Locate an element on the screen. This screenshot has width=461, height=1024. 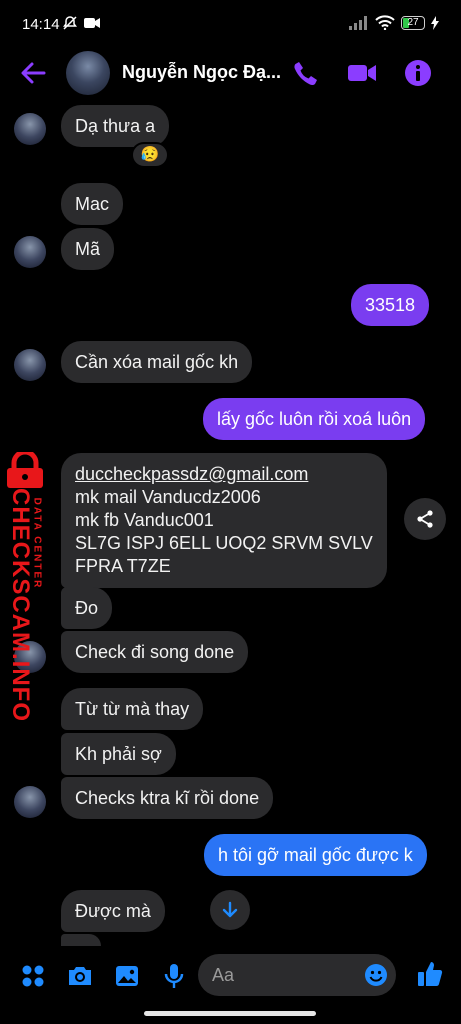
message-line: mk mail Vanducdz2006 is located at coordinates (168, 497).